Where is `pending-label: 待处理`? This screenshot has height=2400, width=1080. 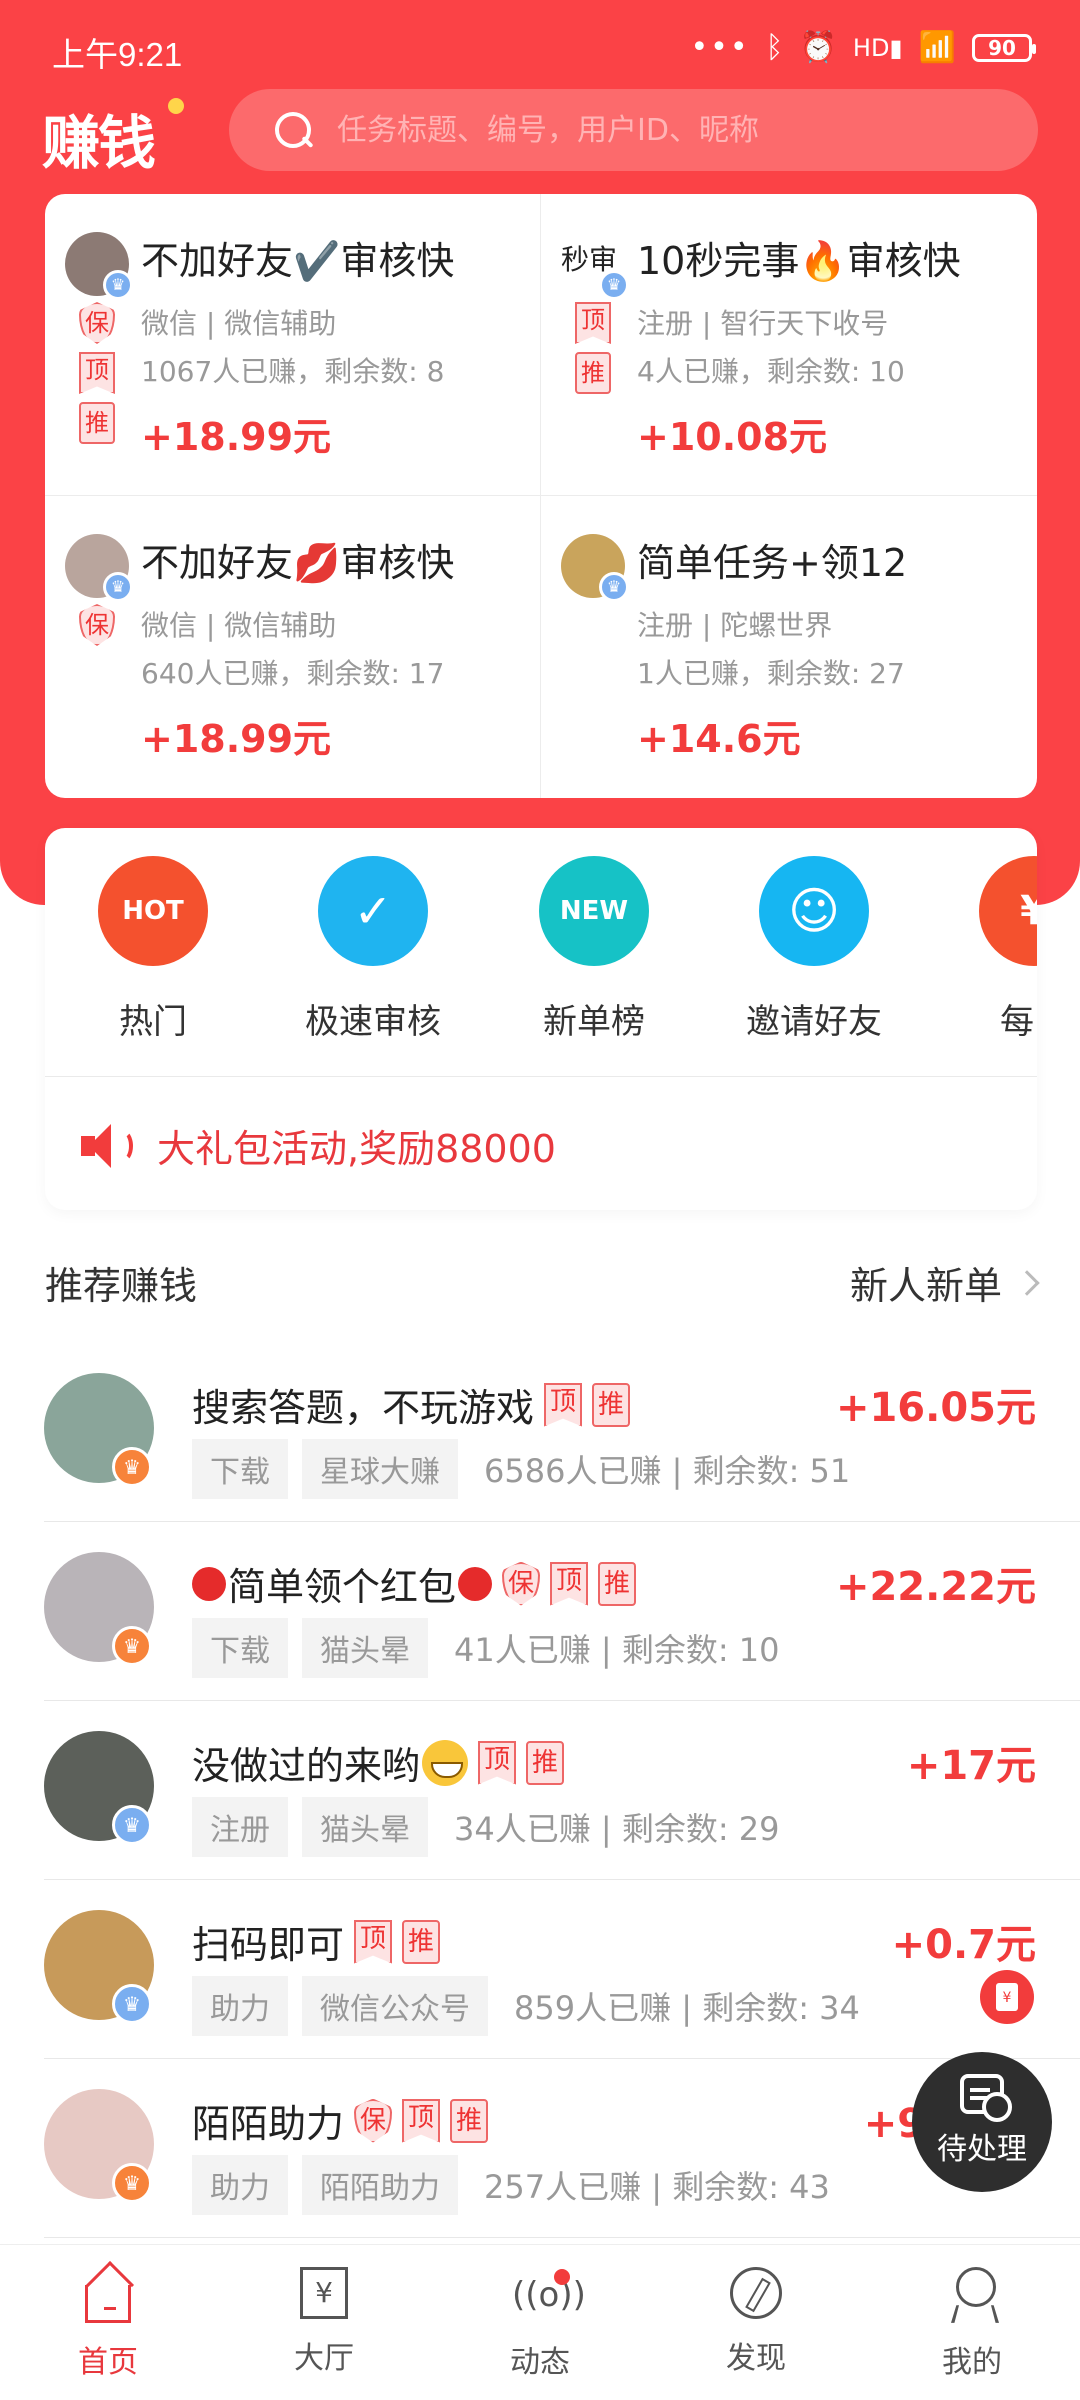 pending-label: 待处理 is located at coordinates (982, 2149).